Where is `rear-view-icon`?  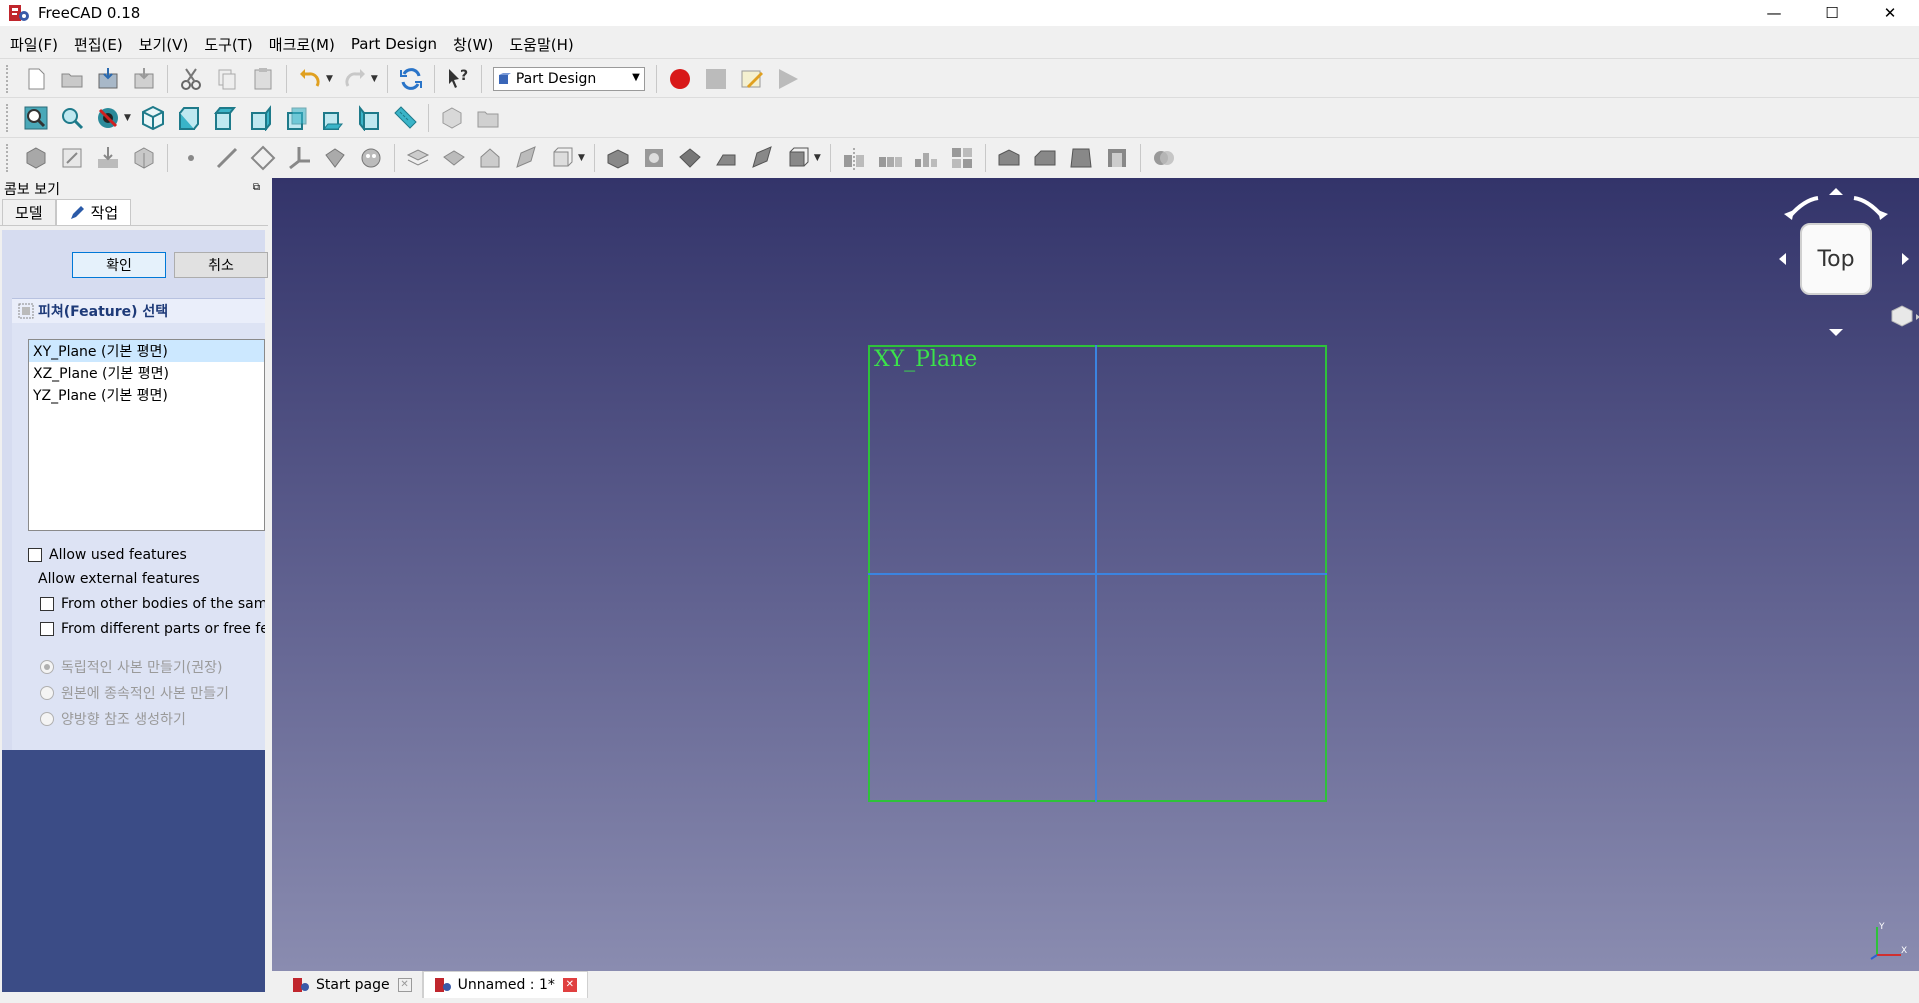 rear-view-icon is located at coordinates (297, 118).